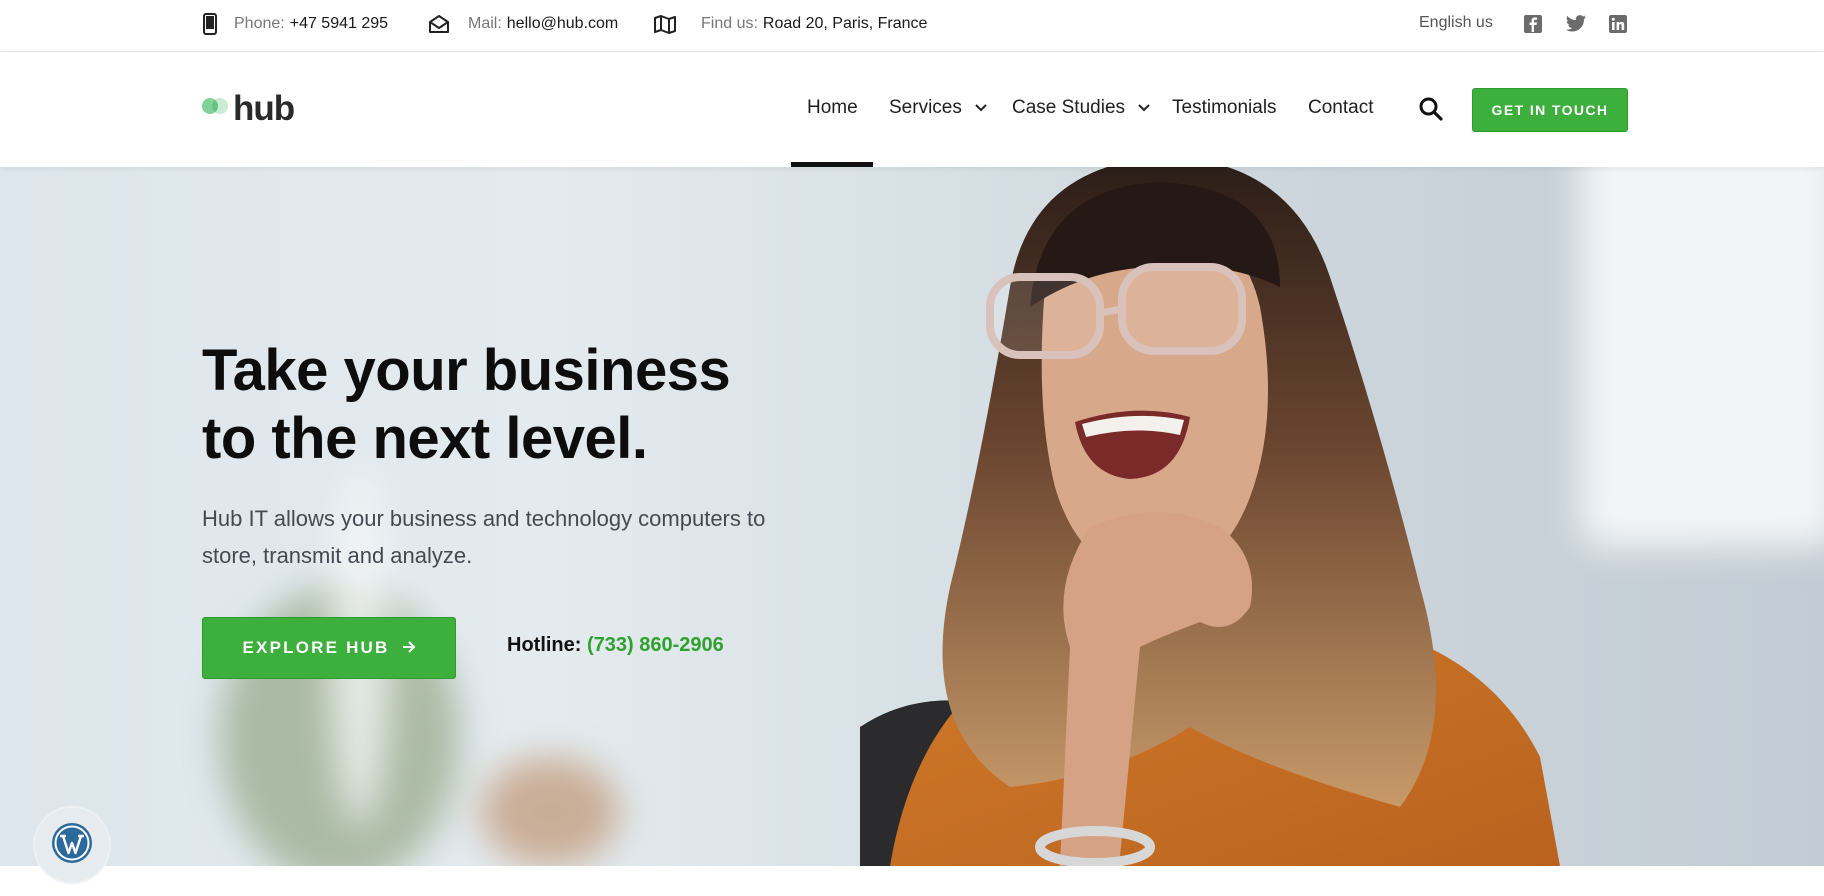 The image size is (1824, 896). Describe the element at coordinates (1069, 107) in the screenshot. I see `nav-item-label: Case Studies` at that location.